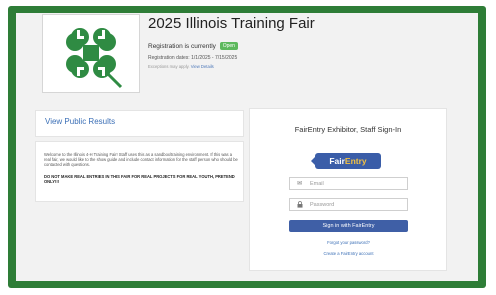 This screenshot has width=496, height=295. What do you see at coordinates (355, 161) in the screenshot?
I see `logo-entry-text: Entry` at bounding box center [355, 161].